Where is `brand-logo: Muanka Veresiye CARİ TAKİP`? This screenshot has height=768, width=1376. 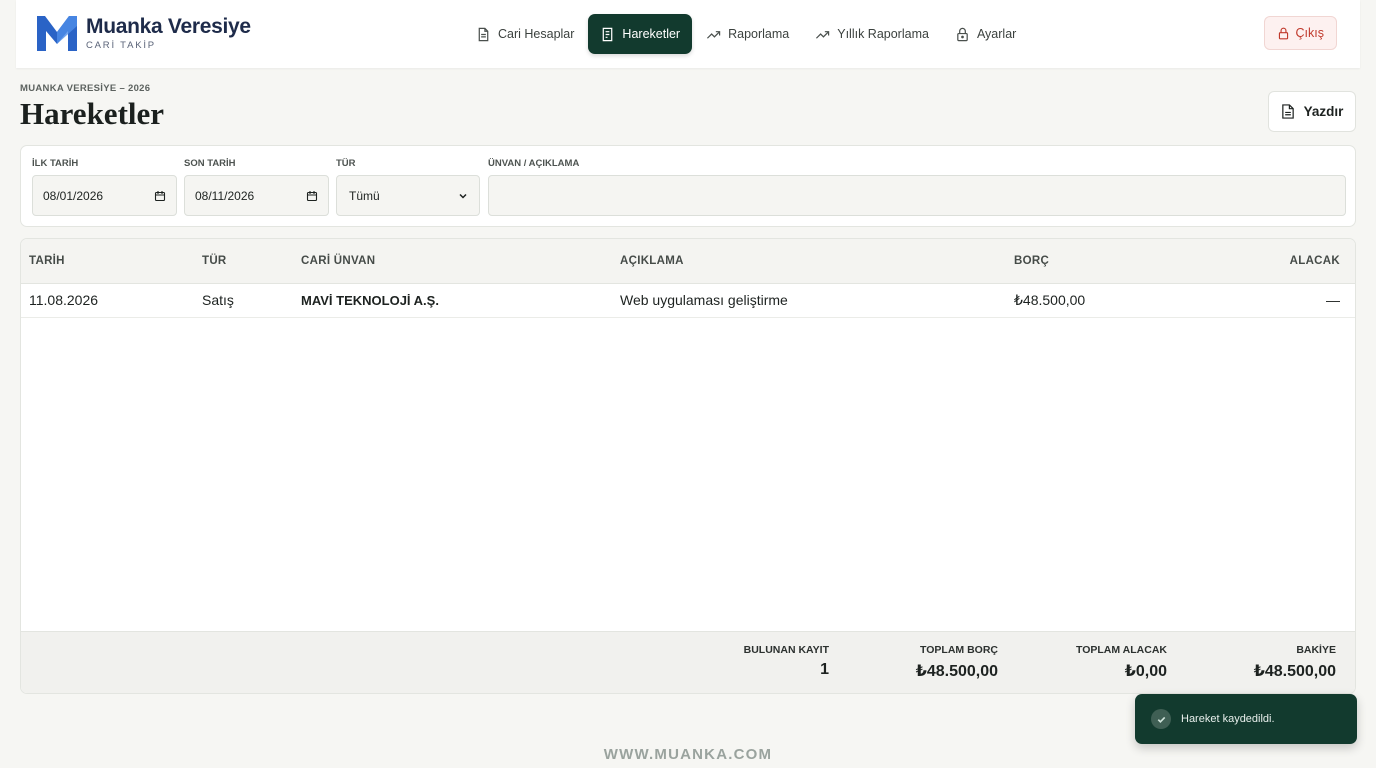
brand-logo: Muanka Veresiye CARİ TAKİP is located at coordinates (143, 33).